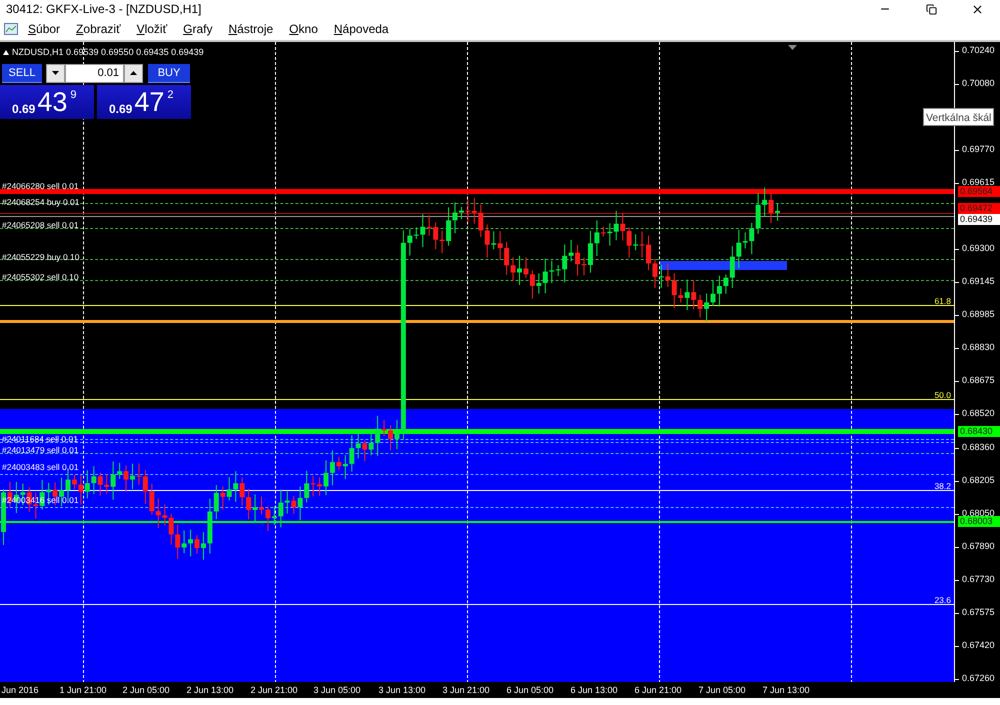 This screenshot has width=1000, height=705. Describe the element at coordinates (977, 9) in the screenshot. I see `close-icon` at that location.